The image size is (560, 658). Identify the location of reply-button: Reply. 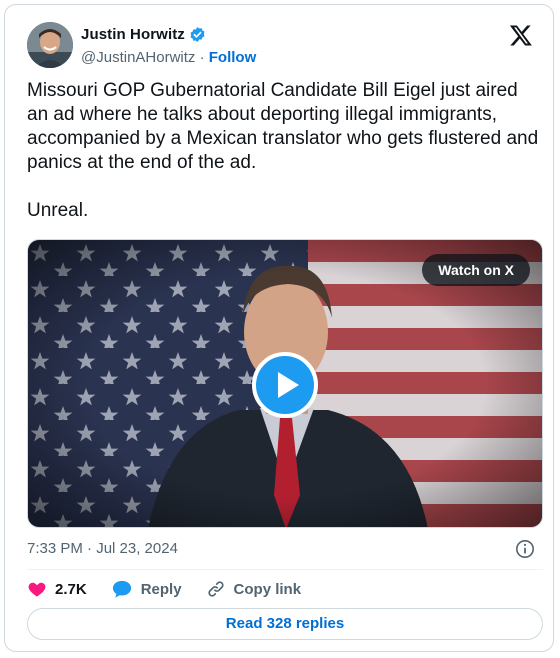
(146, 589).